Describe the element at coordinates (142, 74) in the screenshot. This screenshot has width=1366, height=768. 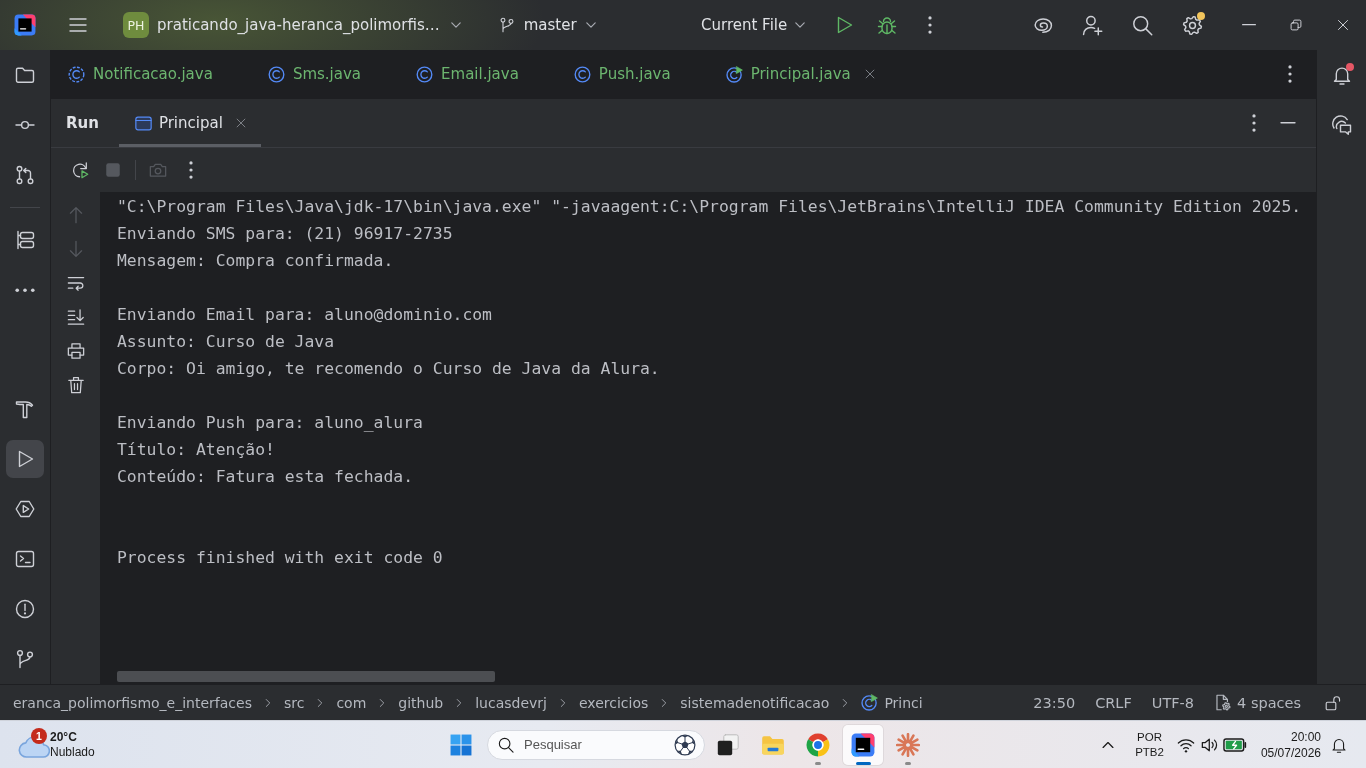
I see `editor-tab: Notificacao.java` at that location.